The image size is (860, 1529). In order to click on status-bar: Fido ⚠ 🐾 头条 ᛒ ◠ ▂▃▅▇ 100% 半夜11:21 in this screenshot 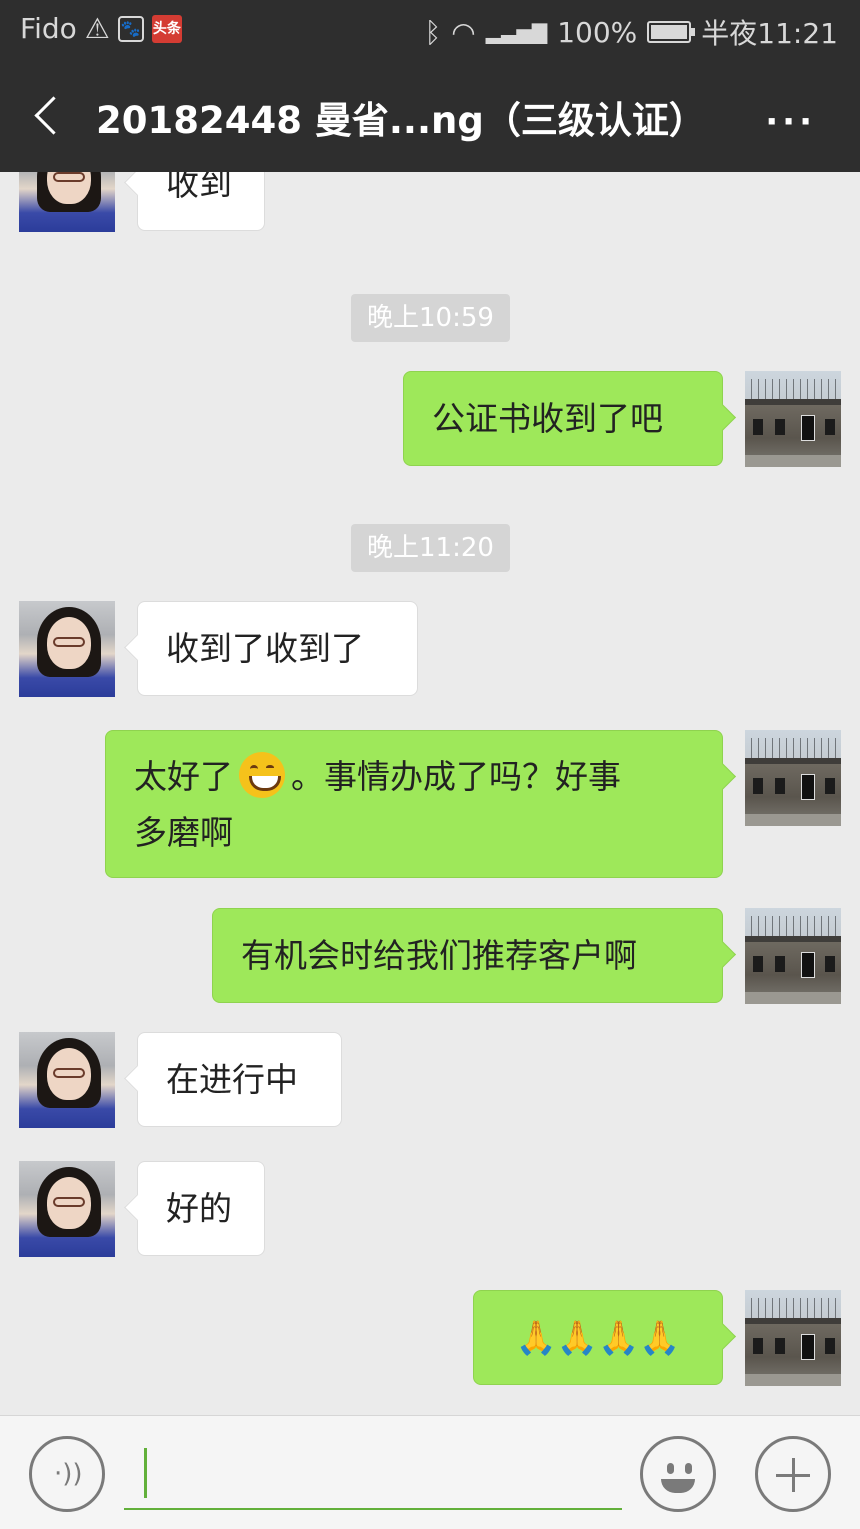, I will do `click(430, 30)`.